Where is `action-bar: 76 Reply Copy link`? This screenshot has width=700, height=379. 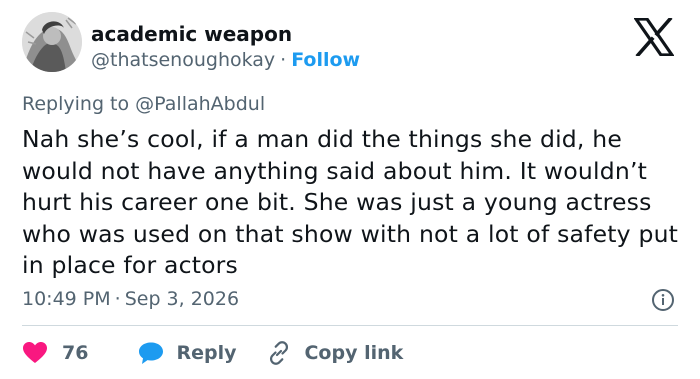
action-bar: 76 Reply Copy link is located at coordinates (212, 353).